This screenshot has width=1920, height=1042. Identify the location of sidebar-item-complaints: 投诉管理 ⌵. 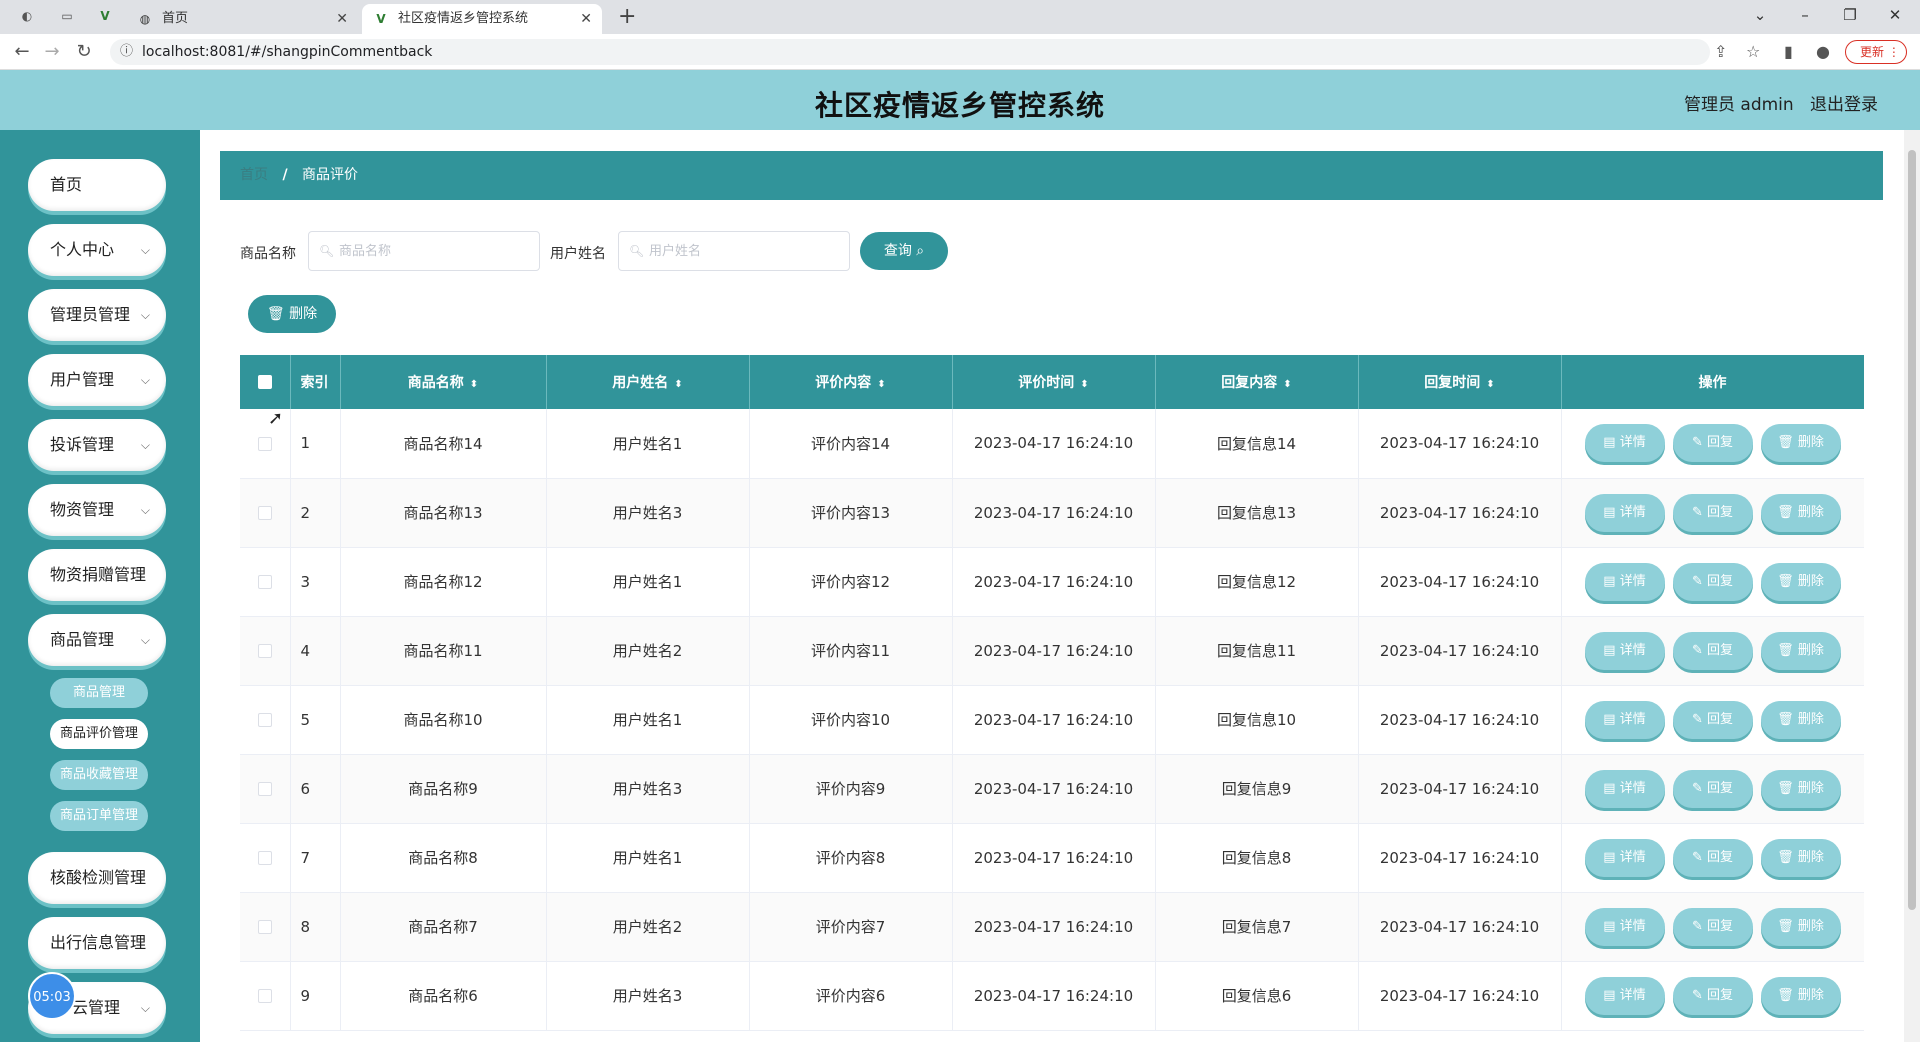
(97, 445).